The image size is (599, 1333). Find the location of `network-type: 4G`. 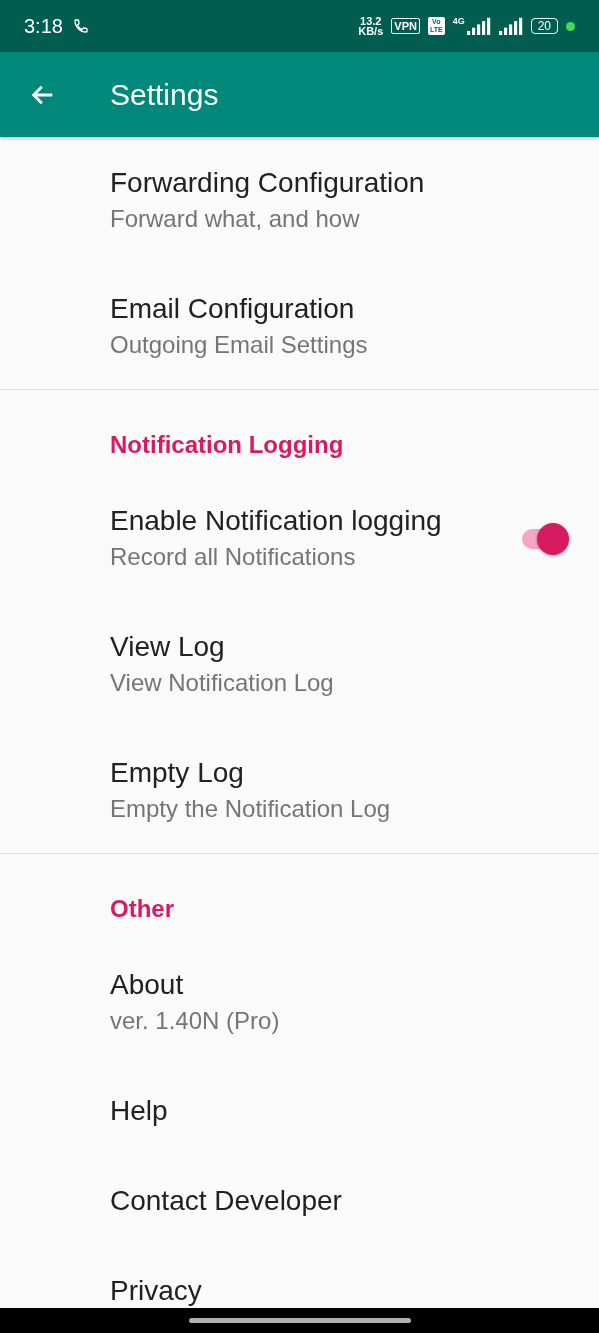

network-type: 4G is located at coordinates (458, 21).